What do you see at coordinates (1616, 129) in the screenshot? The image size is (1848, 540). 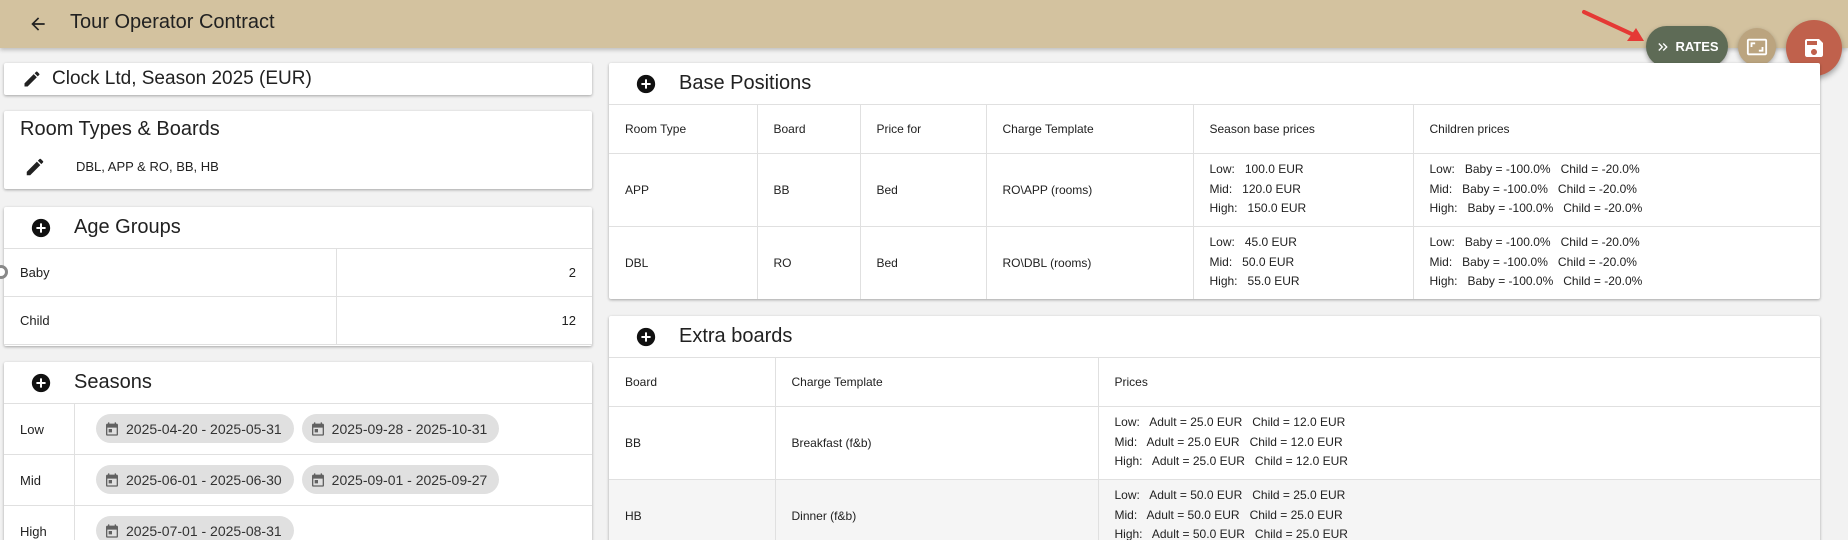 I see `column-header: Children prices` at bounding box center [1616, 129].